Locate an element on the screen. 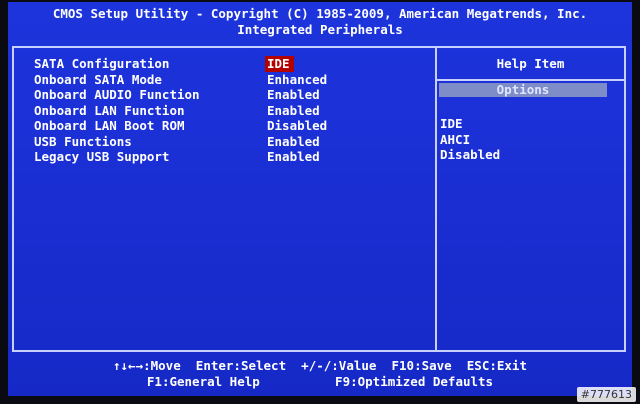  setting-usb-functions: USB Functions Enabled is located at coordinates (229, 142).